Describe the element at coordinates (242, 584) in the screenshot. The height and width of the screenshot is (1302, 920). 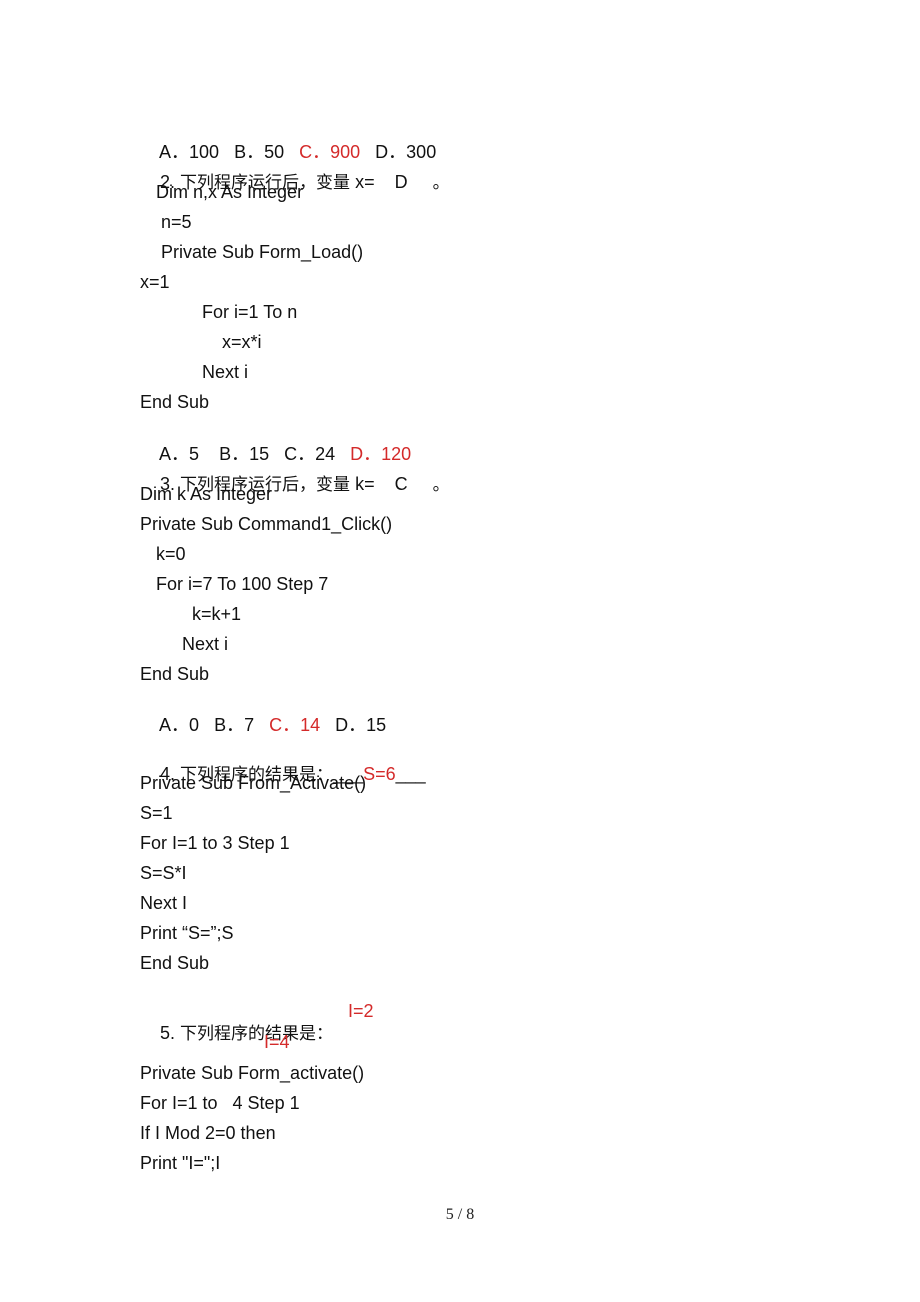
I see `code-line: For i=7 To 100 Step 7` at that location.